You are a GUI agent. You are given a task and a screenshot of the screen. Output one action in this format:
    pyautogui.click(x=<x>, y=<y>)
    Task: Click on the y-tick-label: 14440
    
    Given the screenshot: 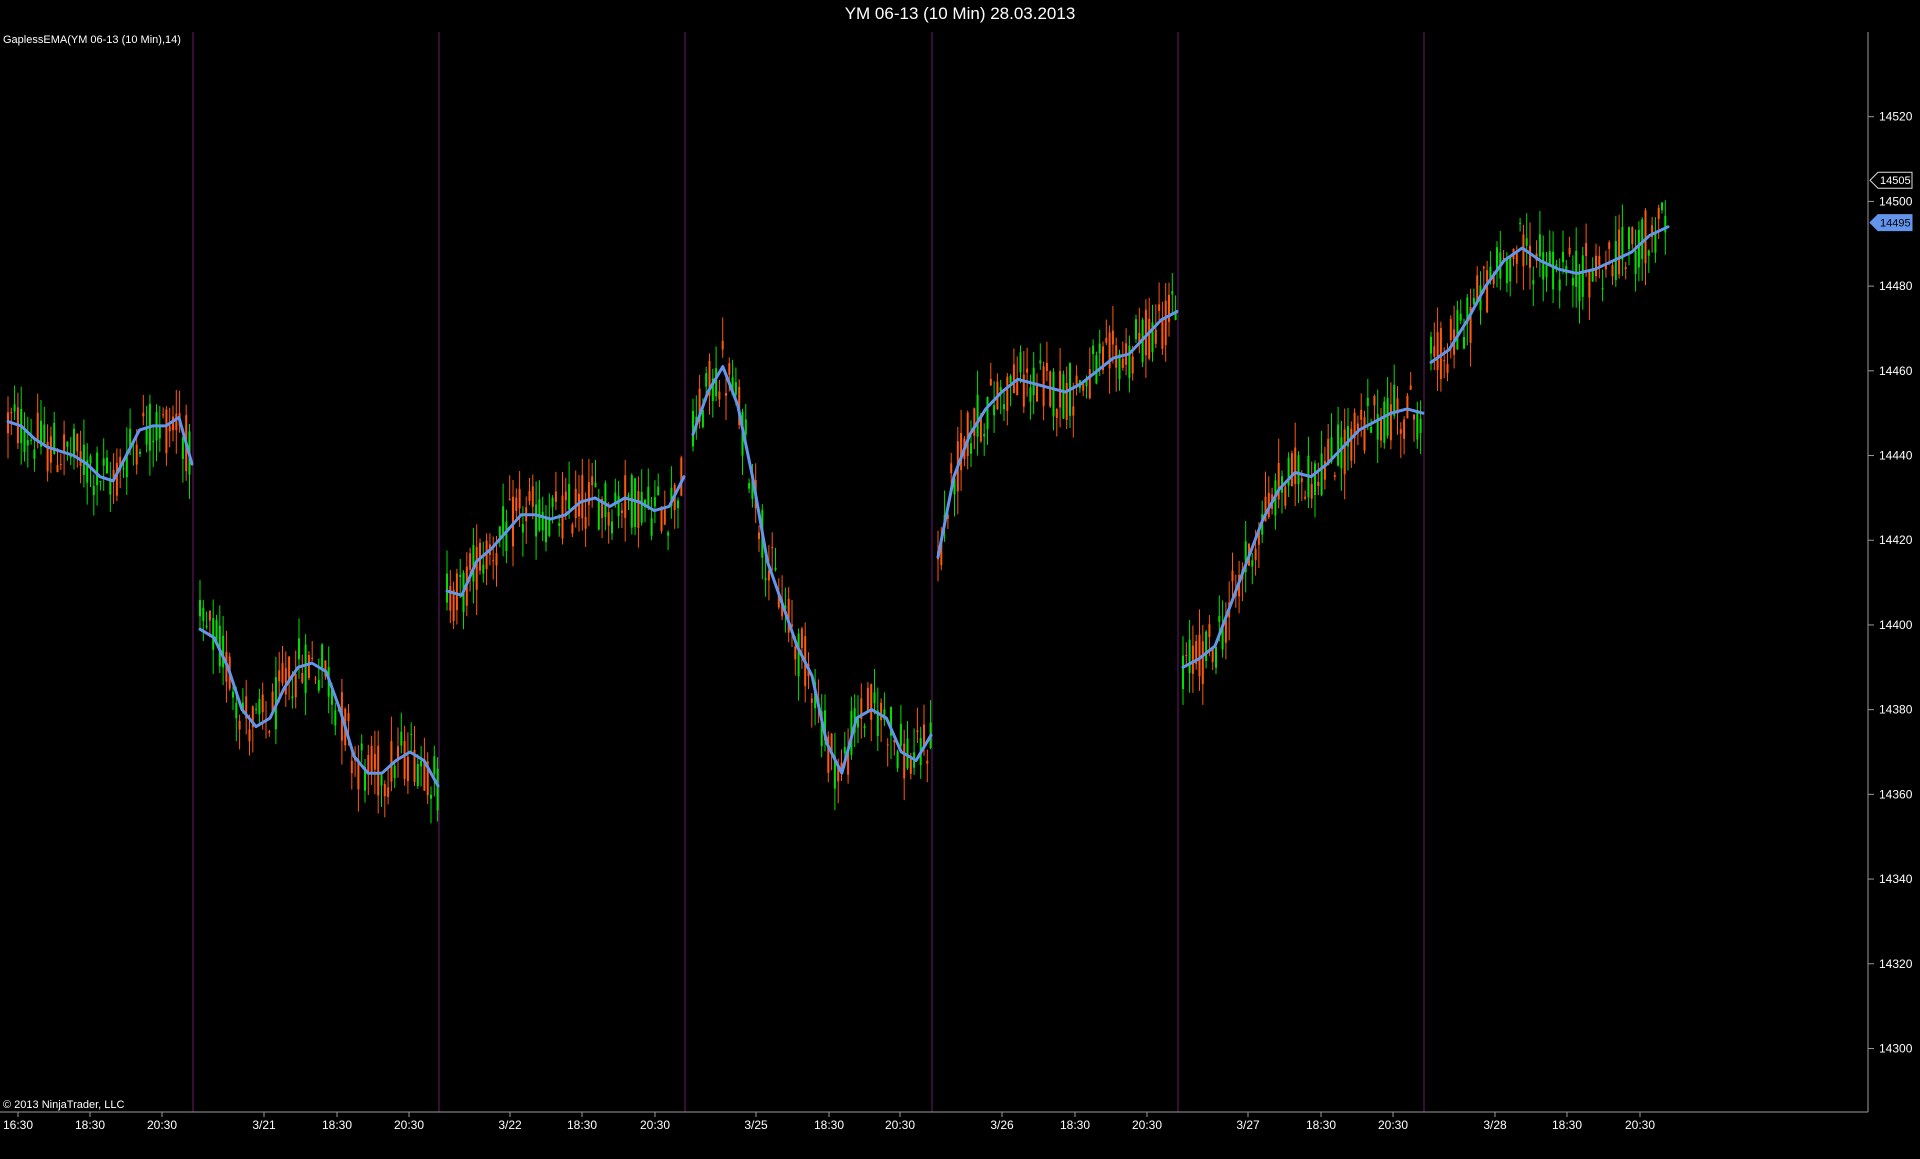 What is the action you would take?
    pyautogui.click(x=1896, y=456)
    